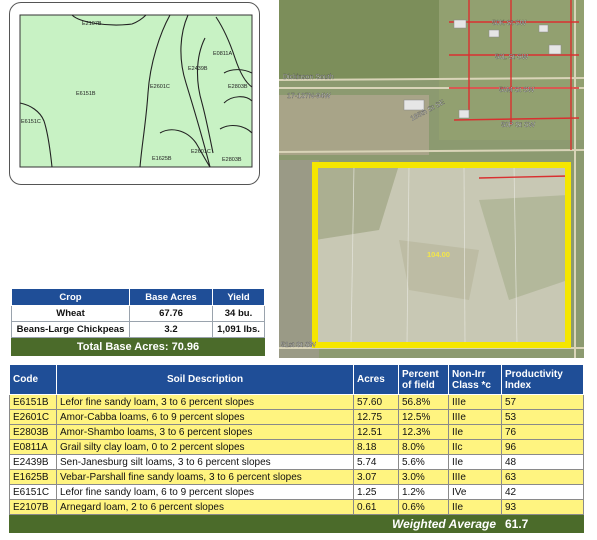 This screenshot has height=540, width=597. What do you see at coordinates (33, 379) in the screenshot?
I see `col-code: Code` at bounding box center [33, 379].